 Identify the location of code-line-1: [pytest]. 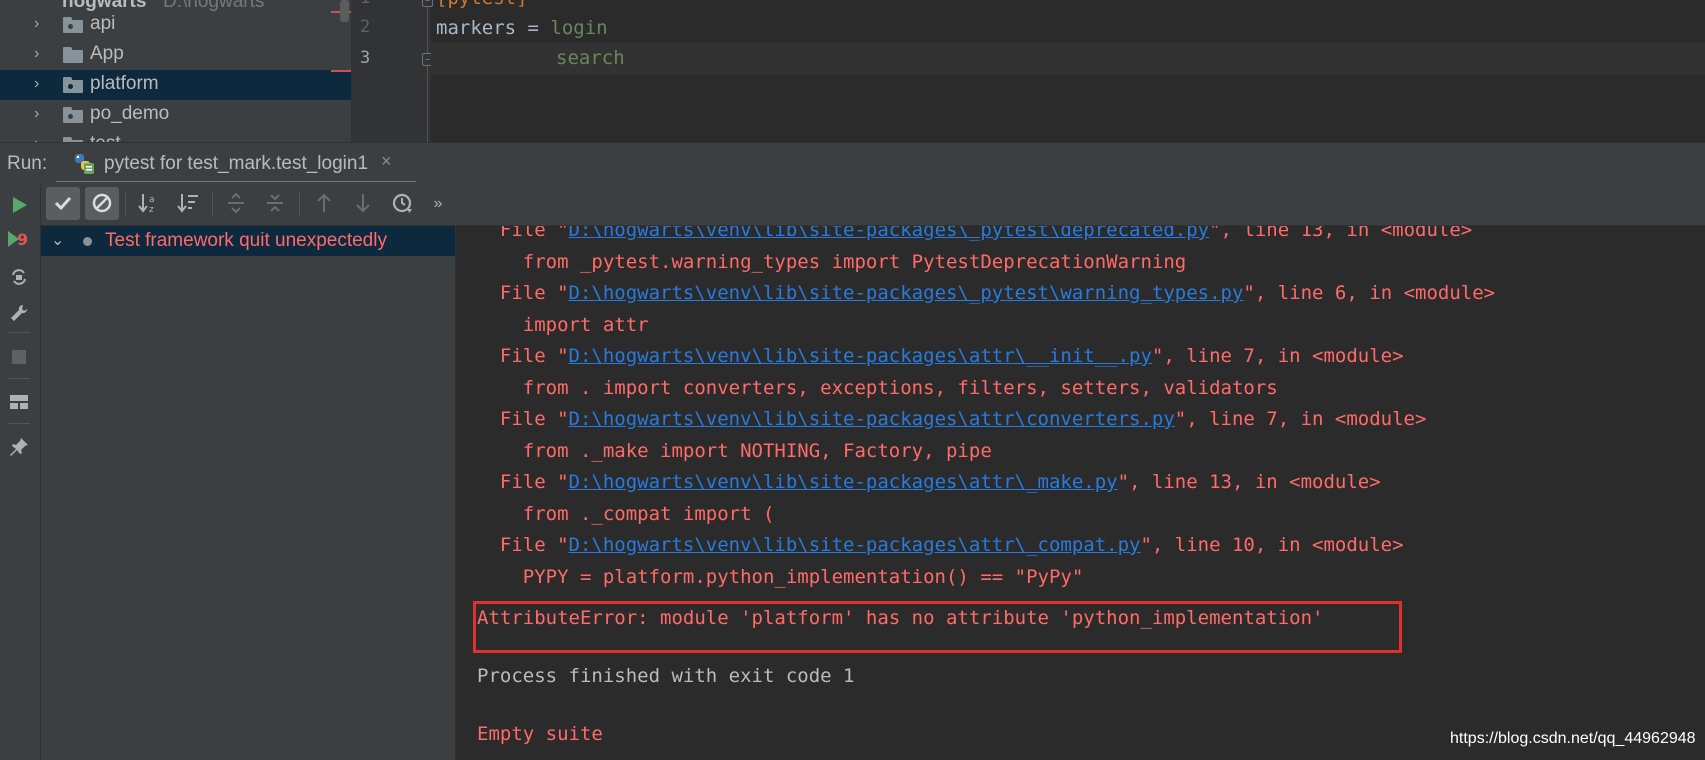
(482, 4).